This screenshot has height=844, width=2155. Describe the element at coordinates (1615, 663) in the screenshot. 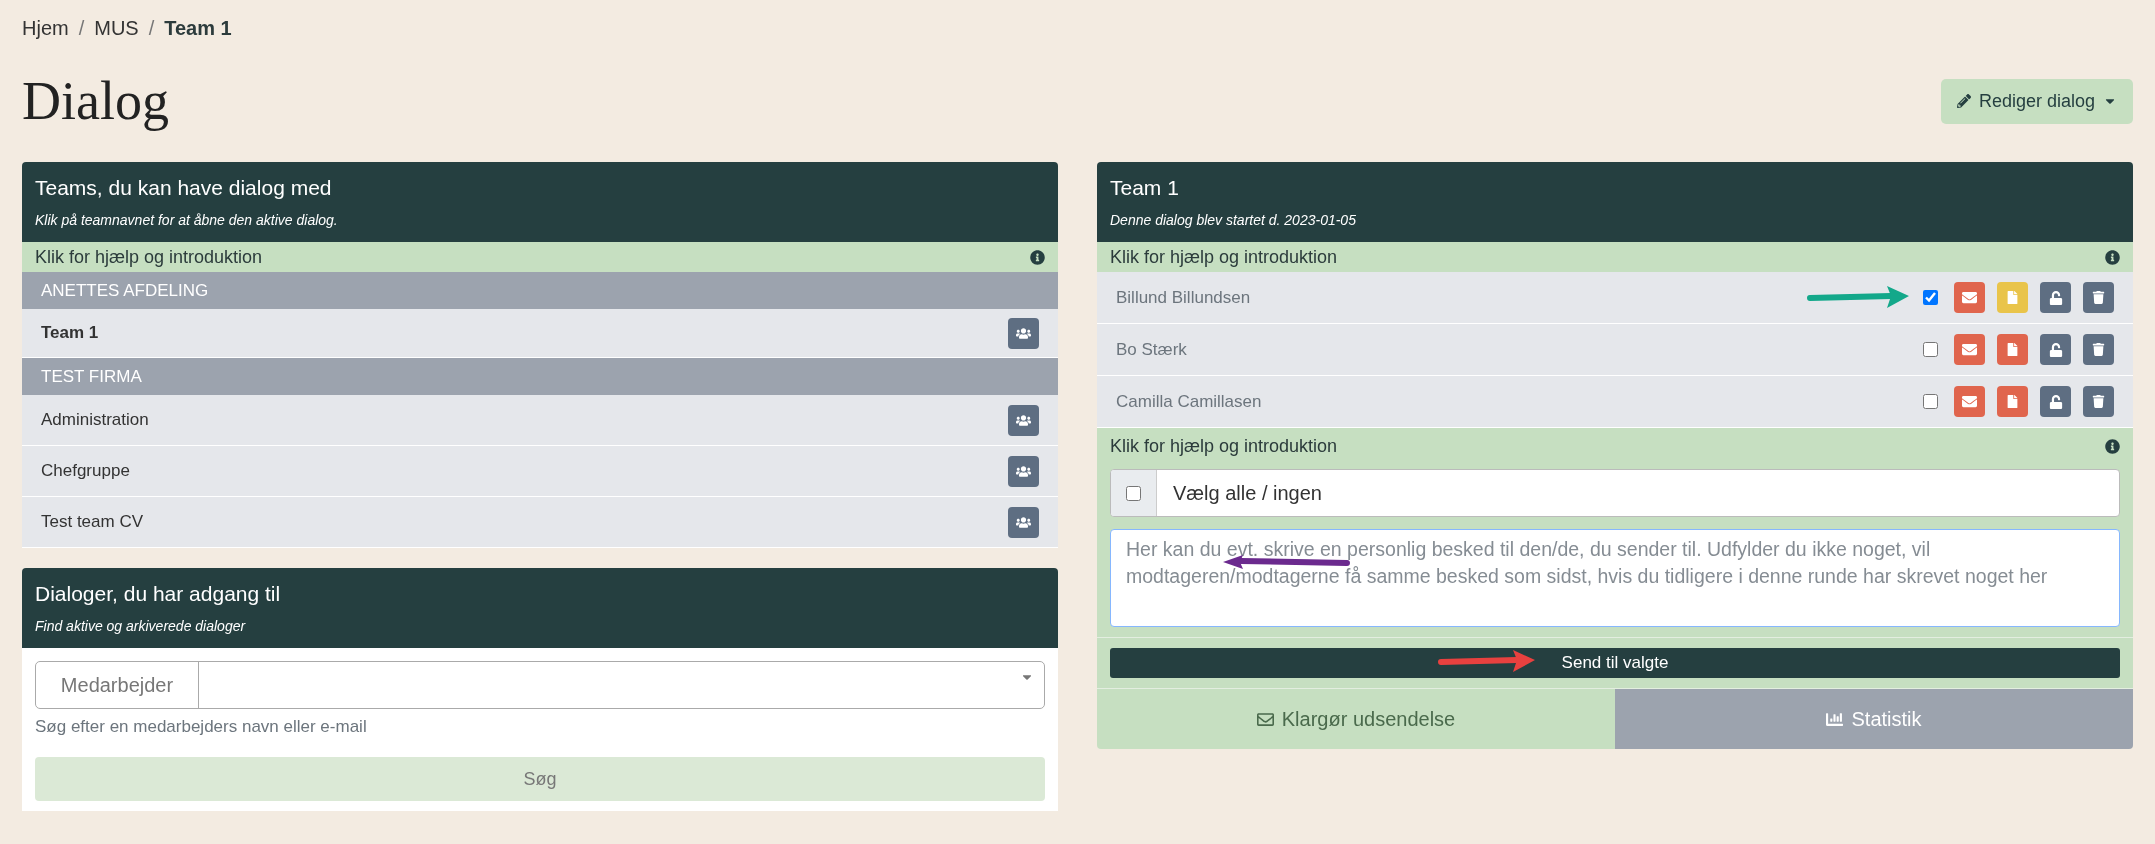

I see `send-button: Send til valgte` at that location.